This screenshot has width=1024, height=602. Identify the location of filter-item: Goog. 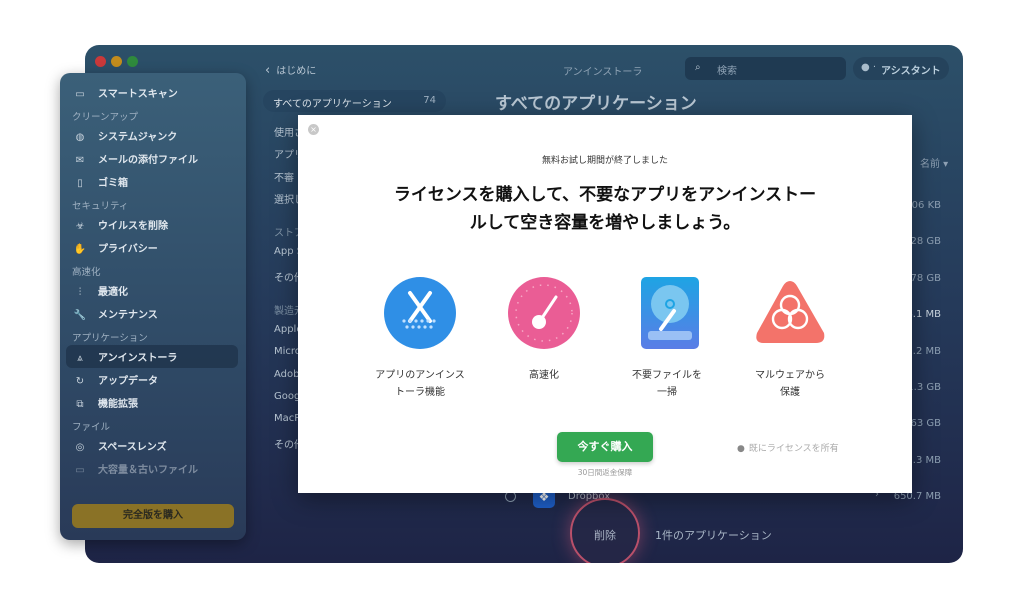
(287, 396).